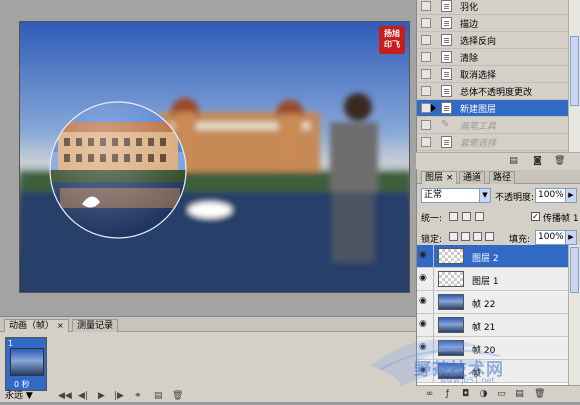  Describe the element at coordinates (496, 93) in the screenshot. I see `history-item-label: 总体不透明度更改` at that location.